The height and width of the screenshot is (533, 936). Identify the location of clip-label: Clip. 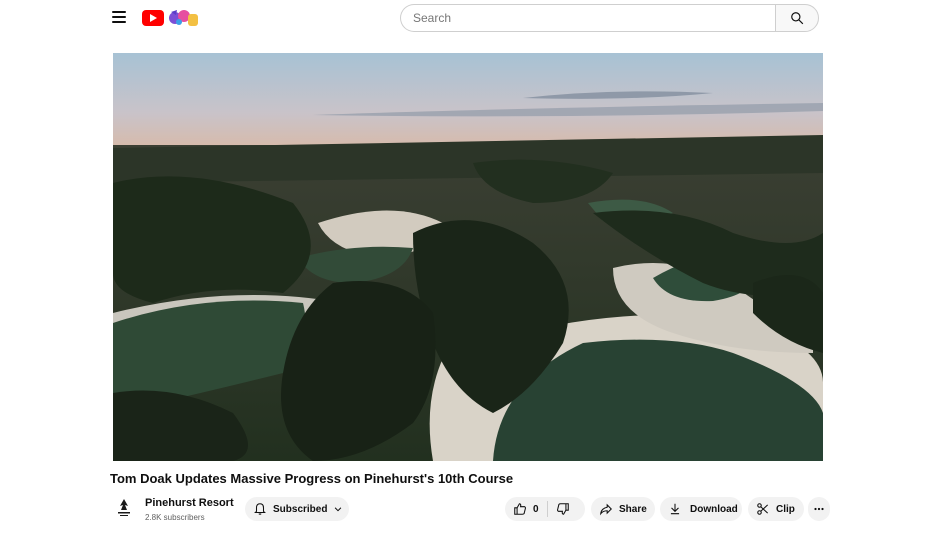
(785, 509).